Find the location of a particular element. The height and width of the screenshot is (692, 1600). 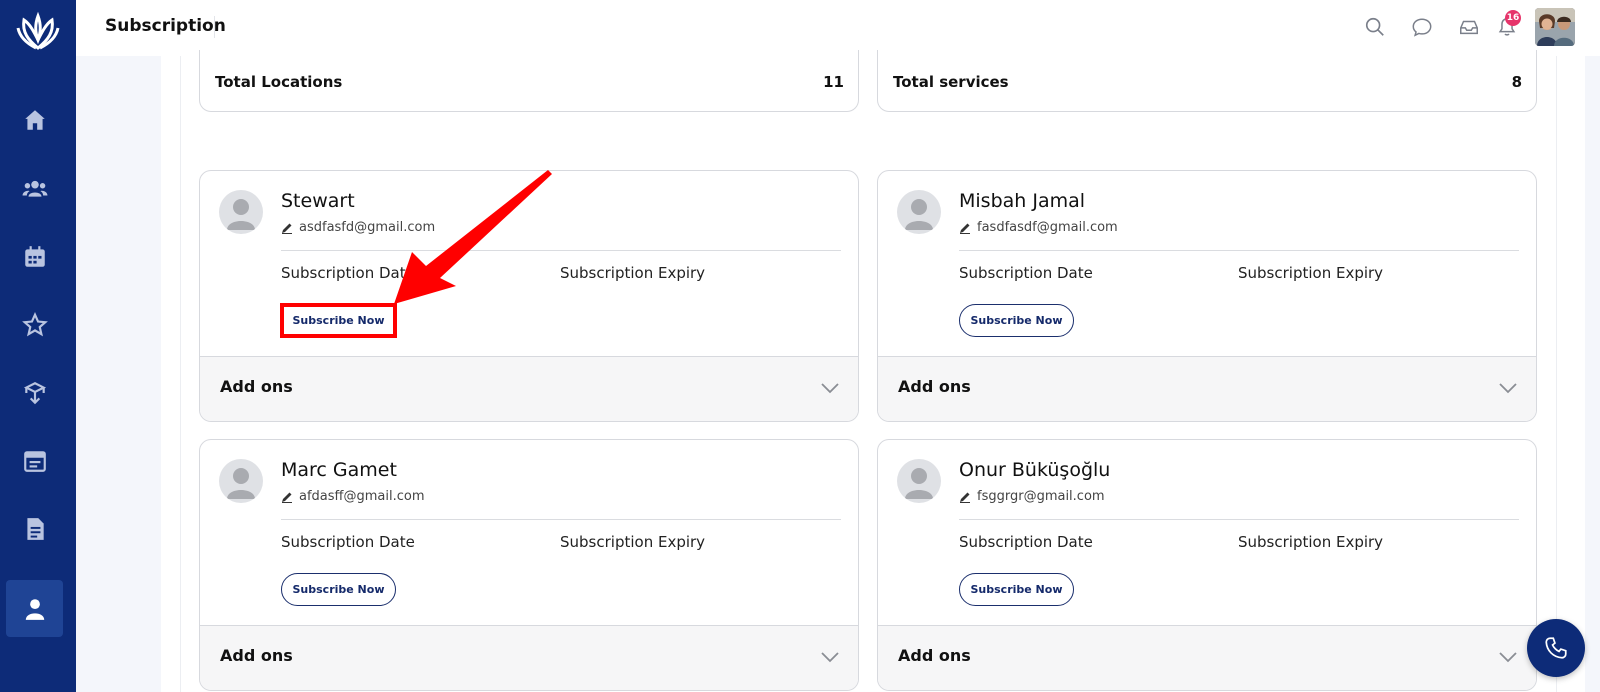

sidebar-item-packages is located at coordinates (34, 392).